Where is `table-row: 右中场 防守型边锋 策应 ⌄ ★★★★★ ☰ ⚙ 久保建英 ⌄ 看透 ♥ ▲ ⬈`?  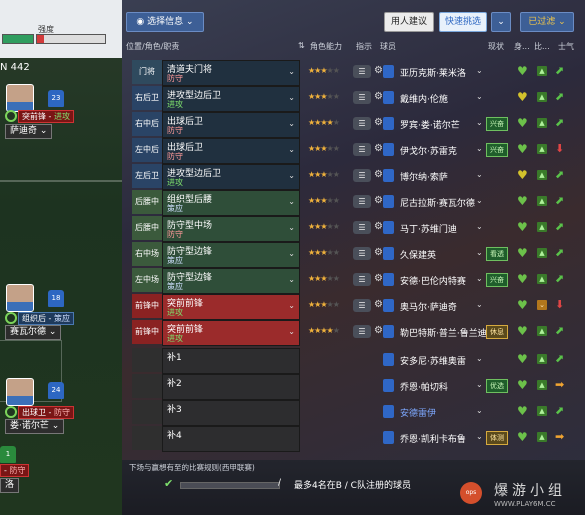 table-row: 右中场 防守型边锋 策应 ⌄ ★★★★★ ☰ ⚙ 久保建英 ⌄ 看透 ♥ ▲ ⬈ is located at coordinates (356, 255).